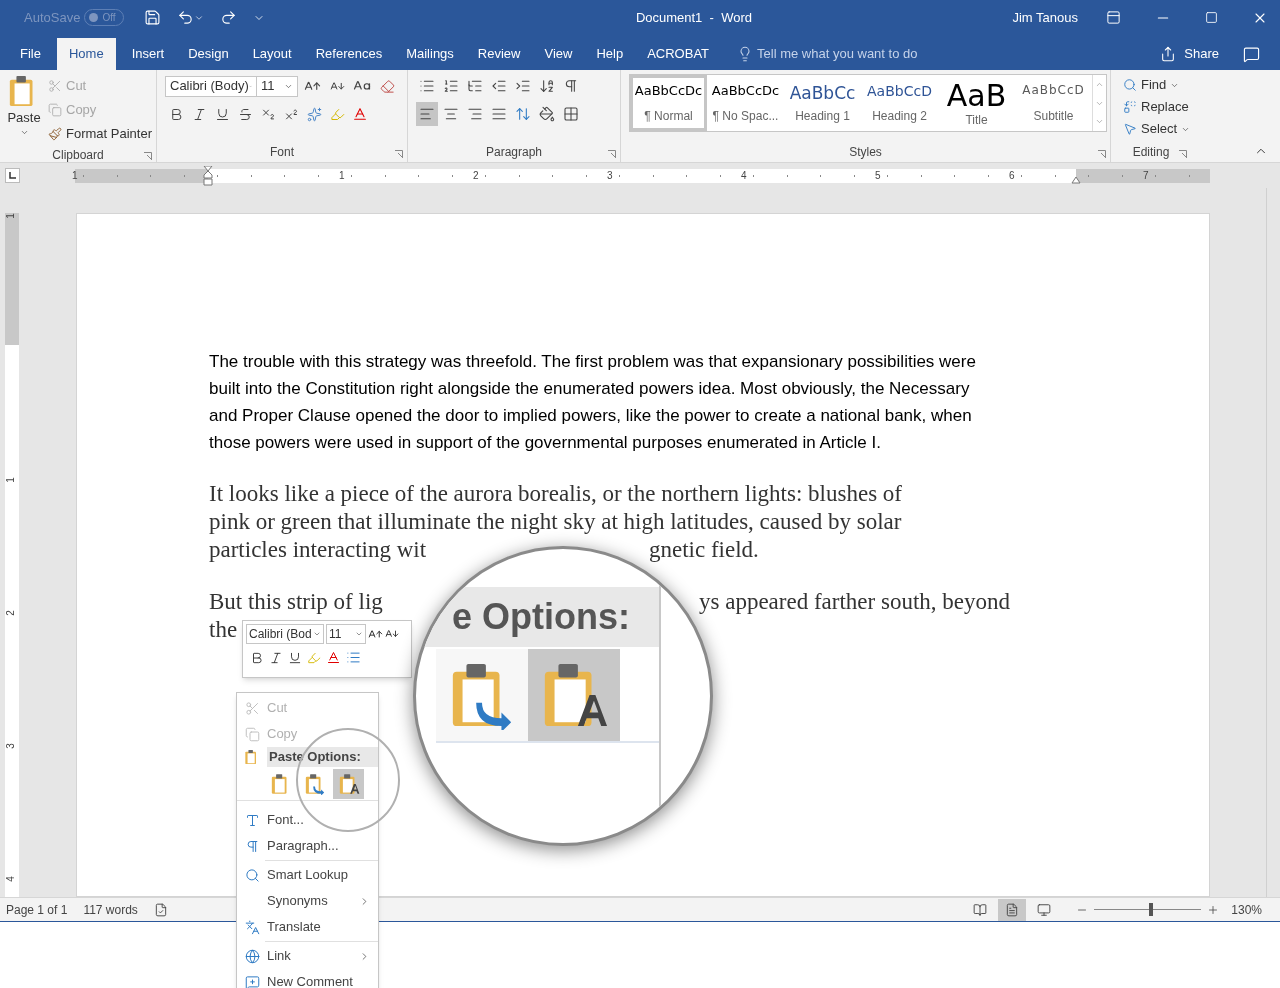 This screenshot has height=988, width=1280. What do you see at coordinates (223, 629) in the screenshot?
I see `body-text: the` at bounding box center [223, 629].